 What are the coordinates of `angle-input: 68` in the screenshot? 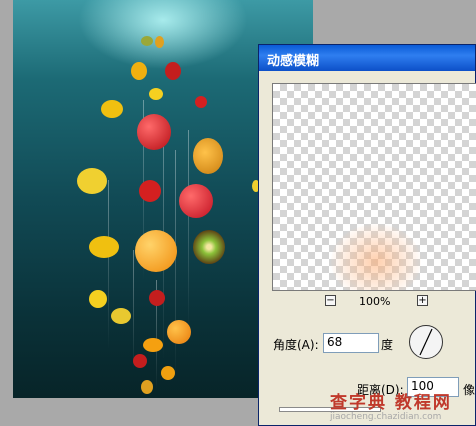 It's located at (351, 343).